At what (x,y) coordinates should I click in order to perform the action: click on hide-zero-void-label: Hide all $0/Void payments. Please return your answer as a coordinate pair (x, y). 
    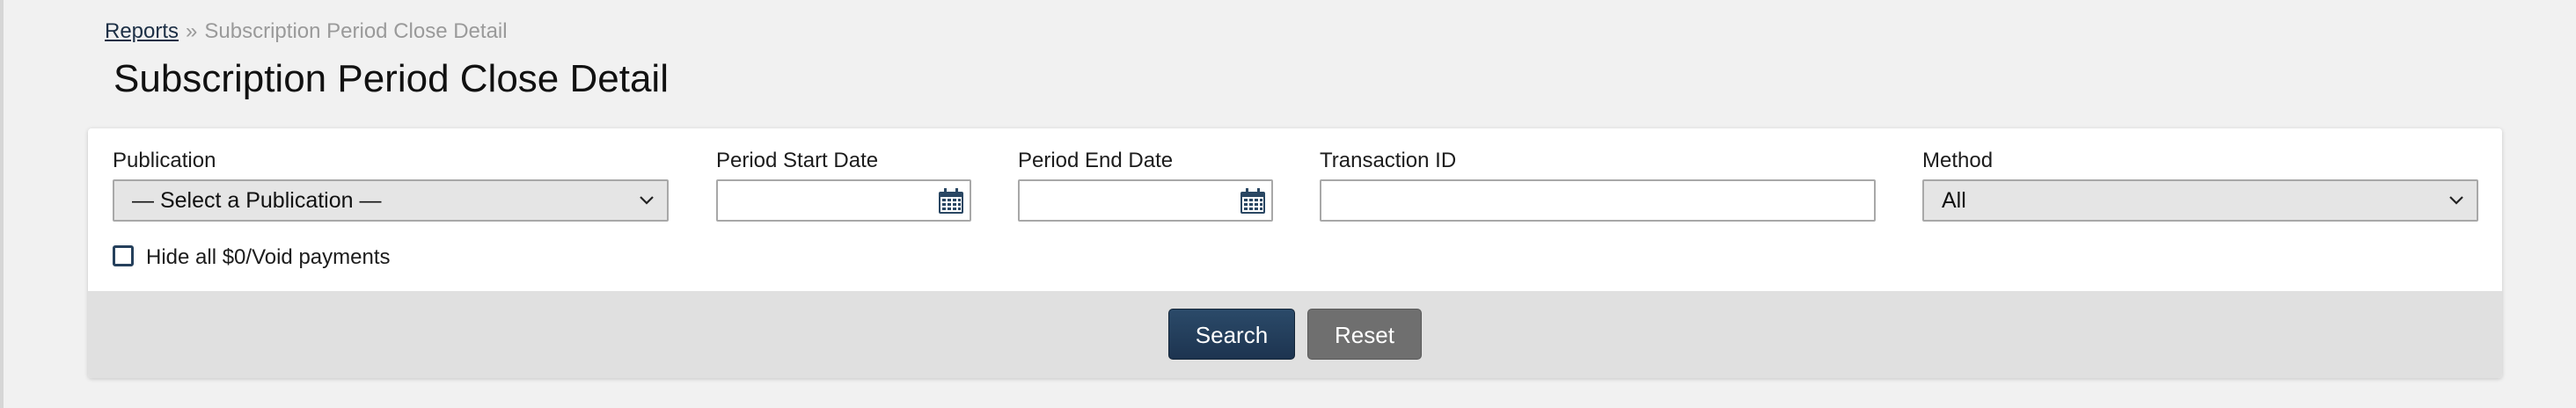
    Looking at the image, I should click on (268, 257).